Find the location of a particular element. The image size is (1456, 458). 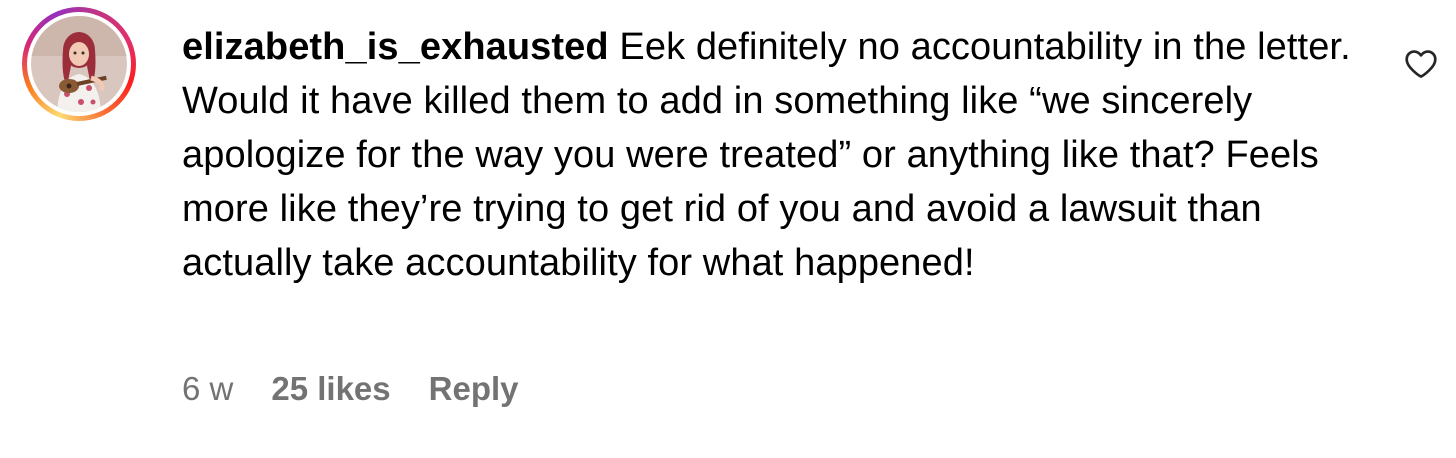

comment-username: elizabeth_is_exhausted is located at coordinates (395, 47).